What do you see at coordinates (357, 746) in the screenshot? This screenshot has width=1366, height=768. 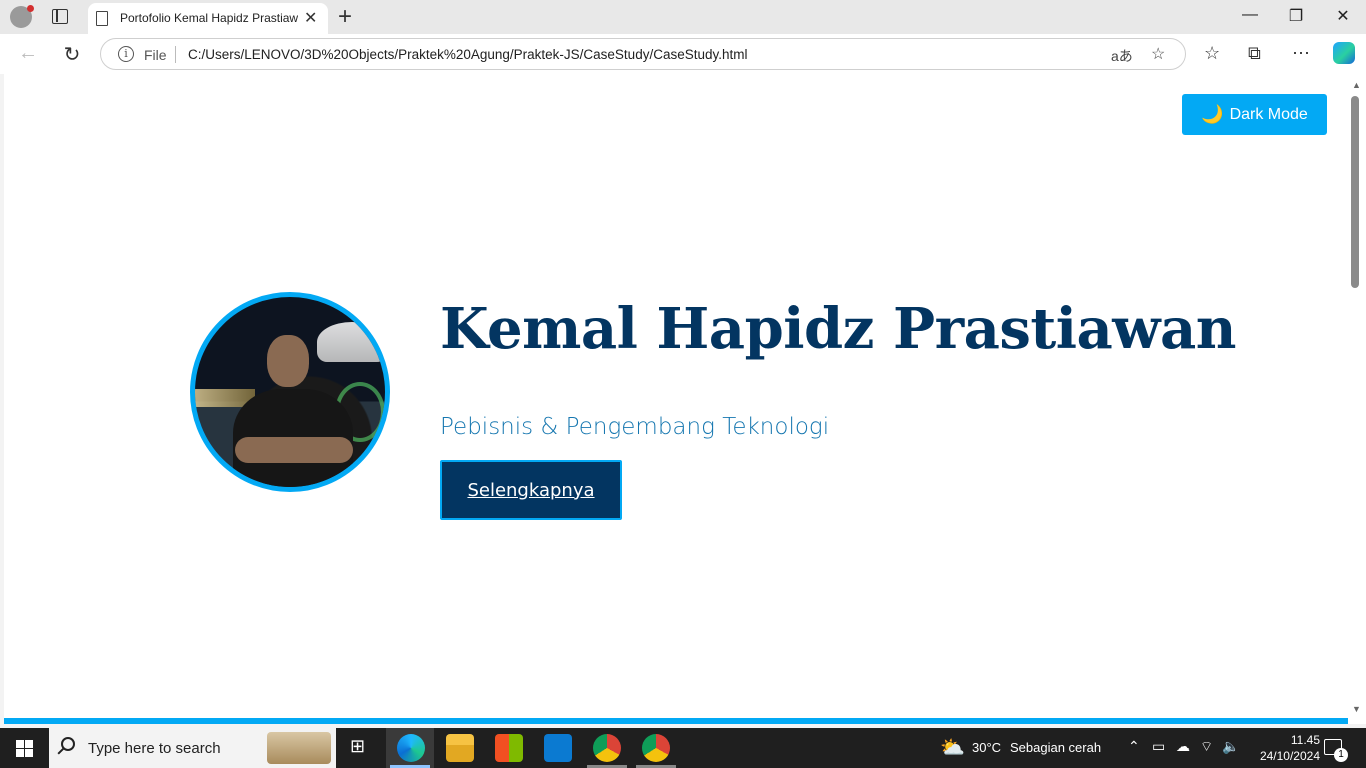 I see `task-view-icon: ⊞` at bounding box center [357, 746].